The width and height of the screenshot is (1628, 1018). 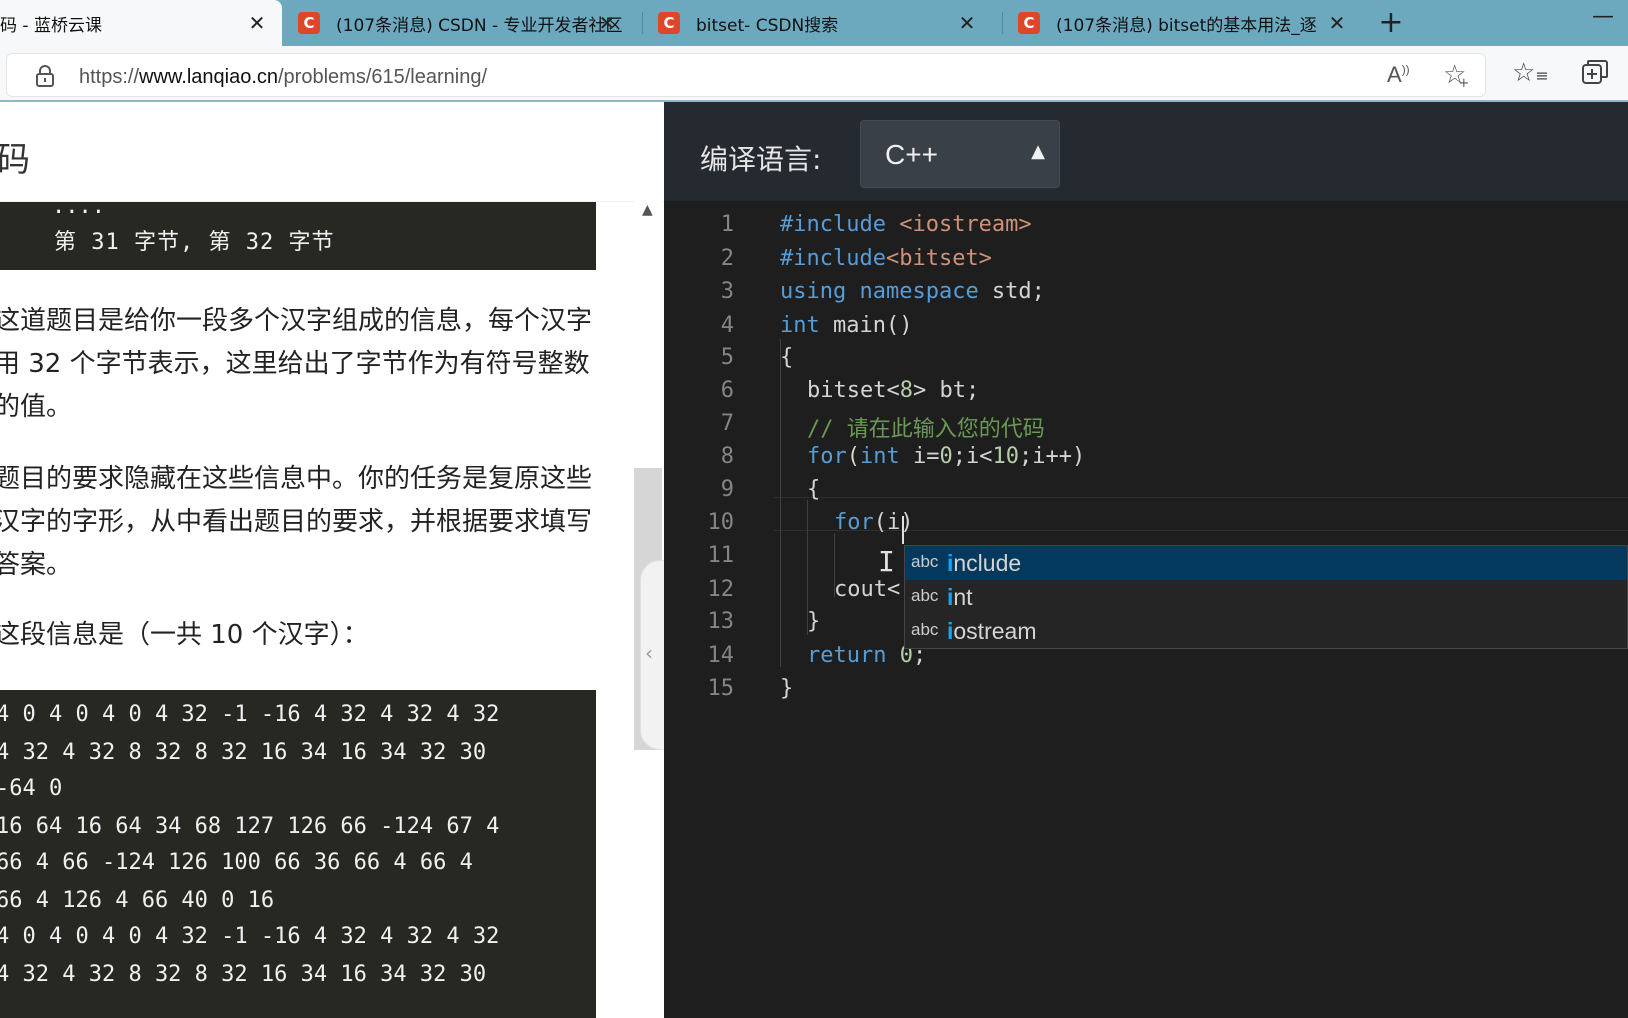 What do you see at coordinates (911, 154) in the screenshot?
I see `language-value: C++` at bounding box center [911, 154].